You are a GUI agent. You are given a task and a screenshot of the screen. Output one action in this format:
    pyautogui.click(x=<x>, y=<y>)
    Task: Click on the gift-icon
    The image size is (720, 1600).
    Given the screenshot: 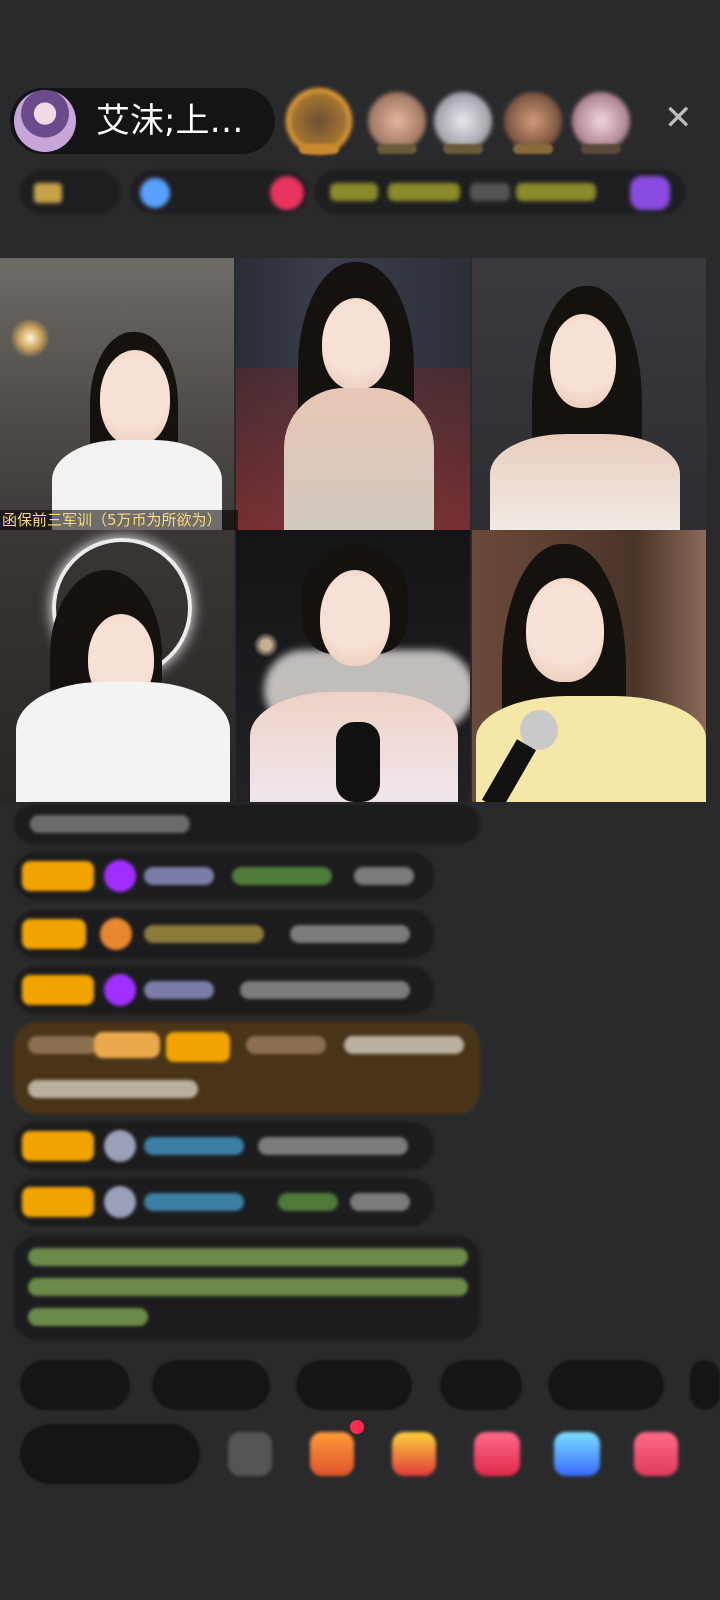 What is the action you would take?
    pyautogui.click(x=650, y=193)
    